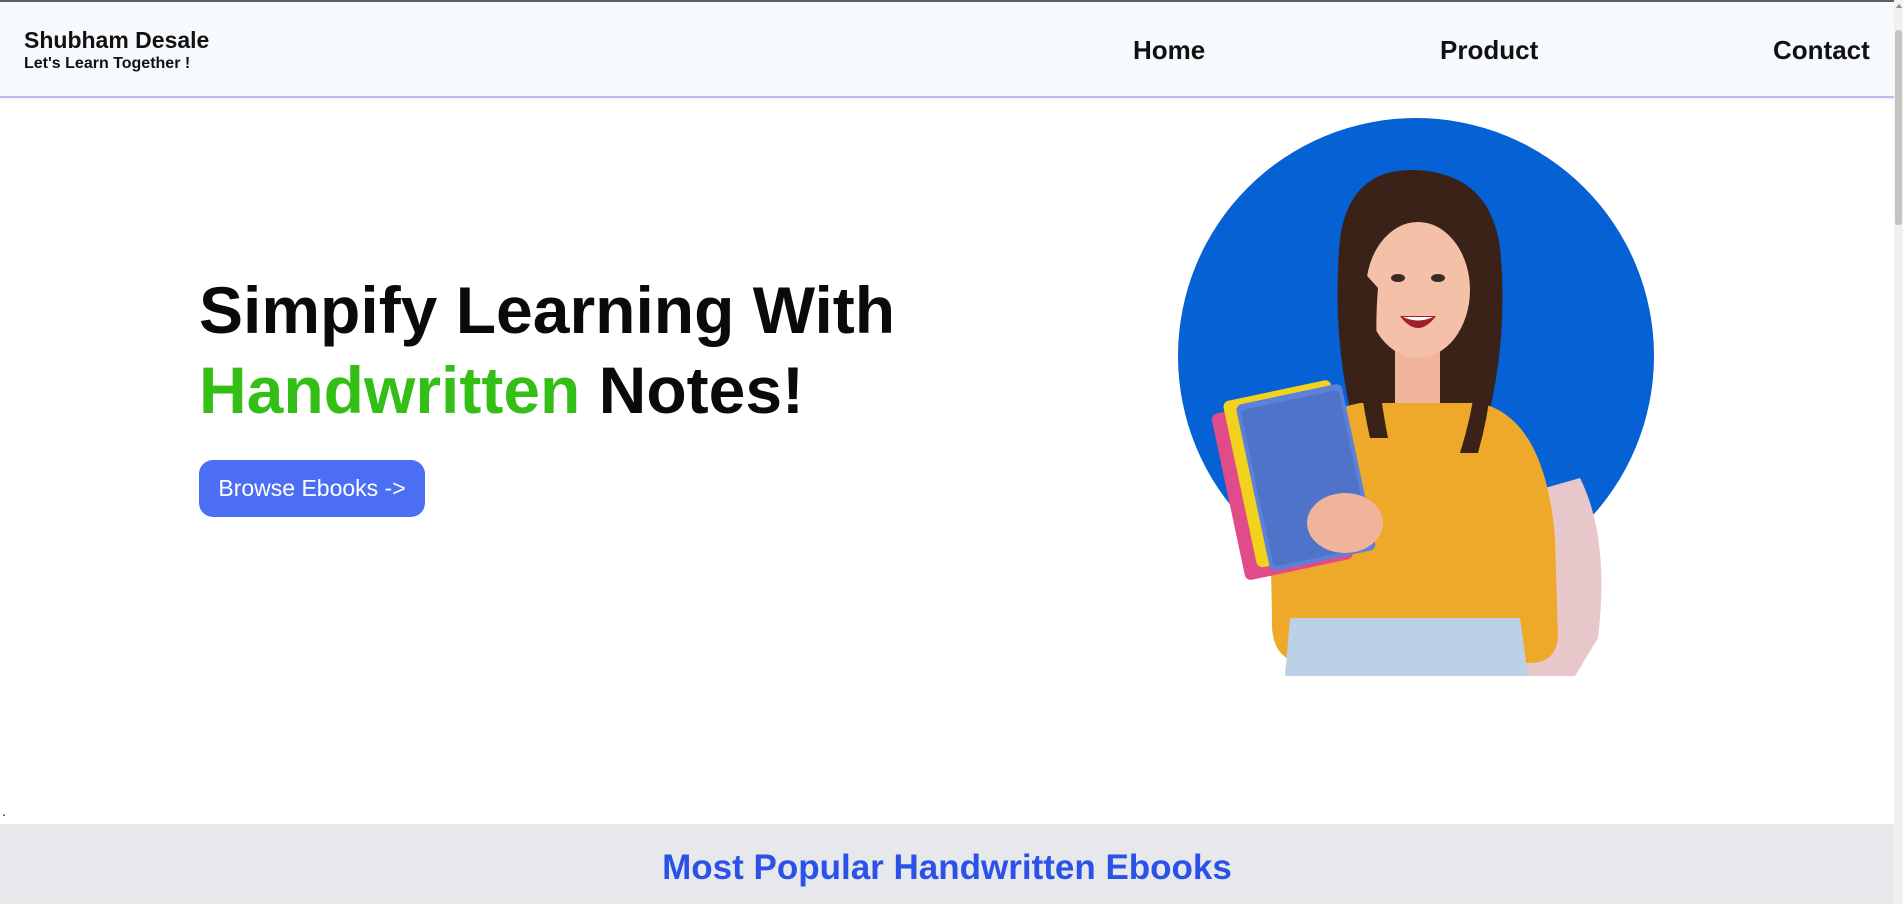 This screenshot has height=904, width=1903. Describe the element at coordinates (947, 867) in the screenshot. I see `popular-ebooks-heading: Most Popular Handwritten Ebooks` at that location.